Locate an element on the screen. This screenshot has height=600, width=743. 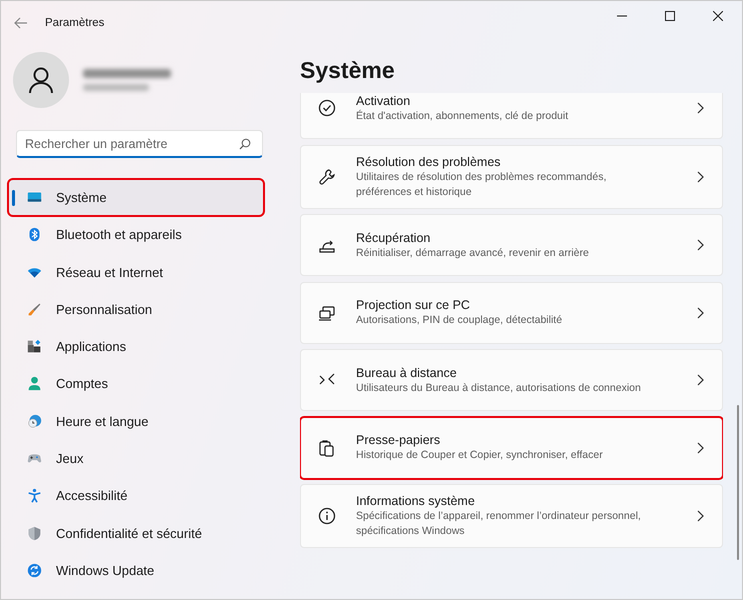
nav-item: Bluetooth et appareils is located at coordinates (136, 234).